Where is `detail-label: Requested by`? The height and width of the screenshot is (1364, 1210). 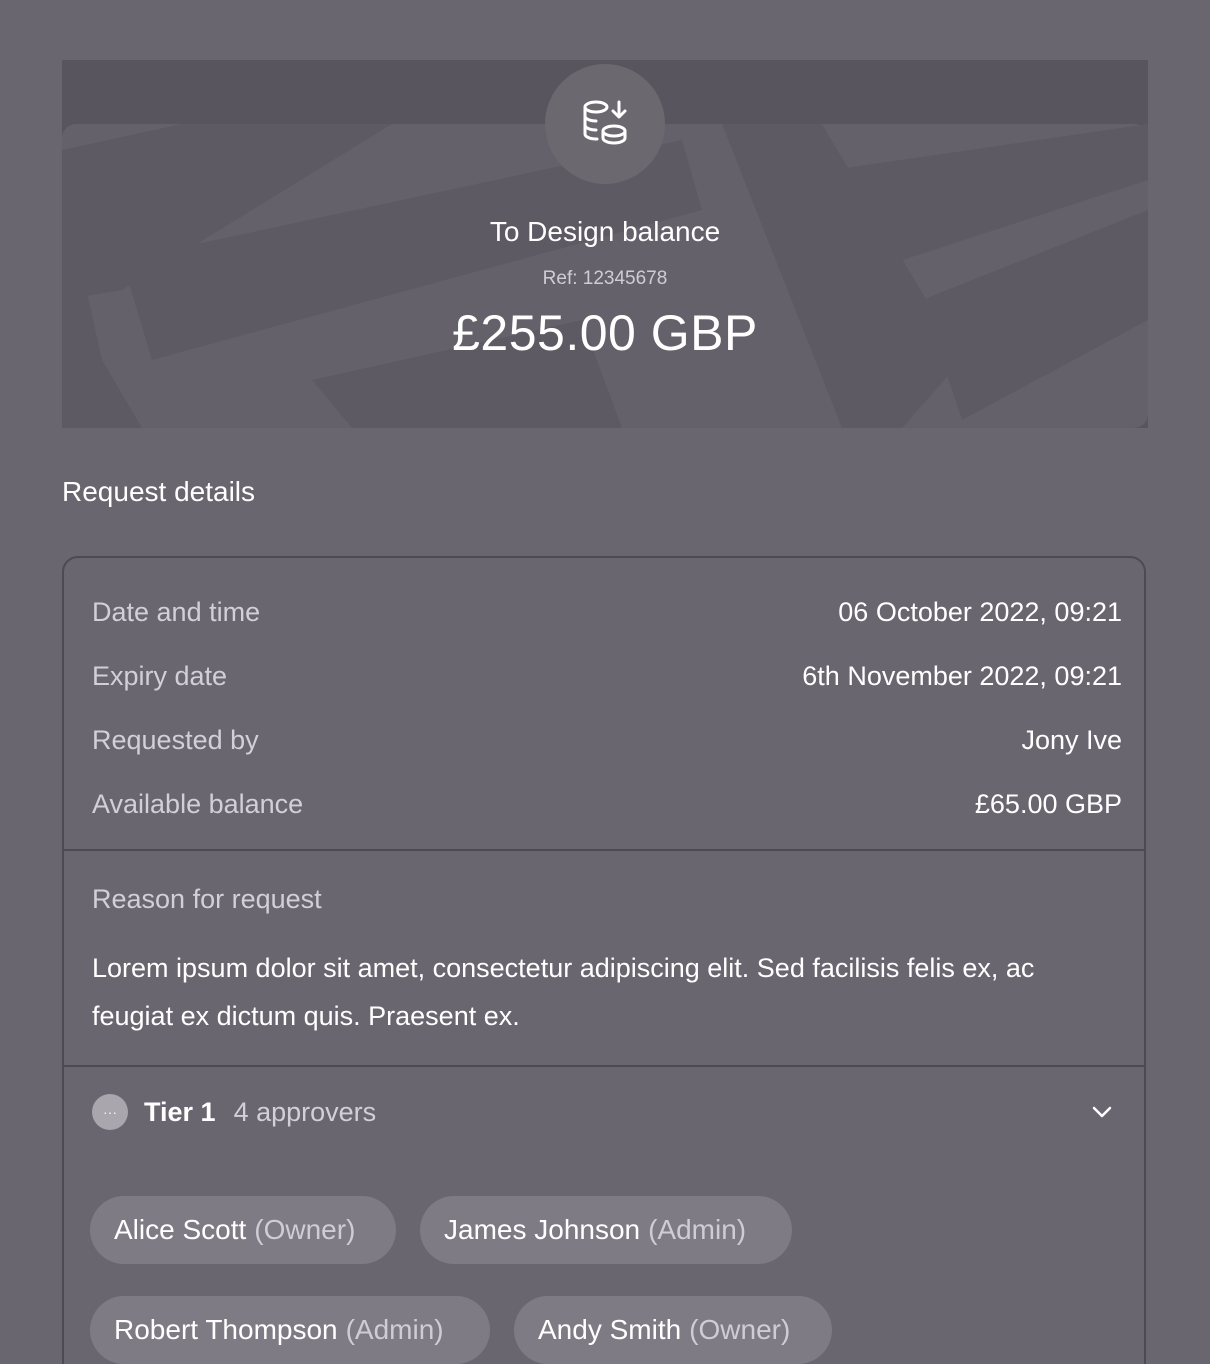
detail-label: Requested by is located at coordinates (175, 739).